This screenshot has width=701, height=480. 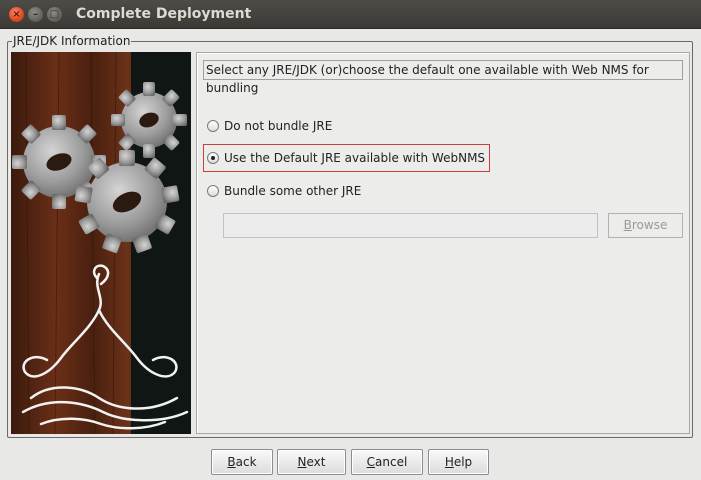 I want to click on back-button: Back, so click(x=242, y=462).